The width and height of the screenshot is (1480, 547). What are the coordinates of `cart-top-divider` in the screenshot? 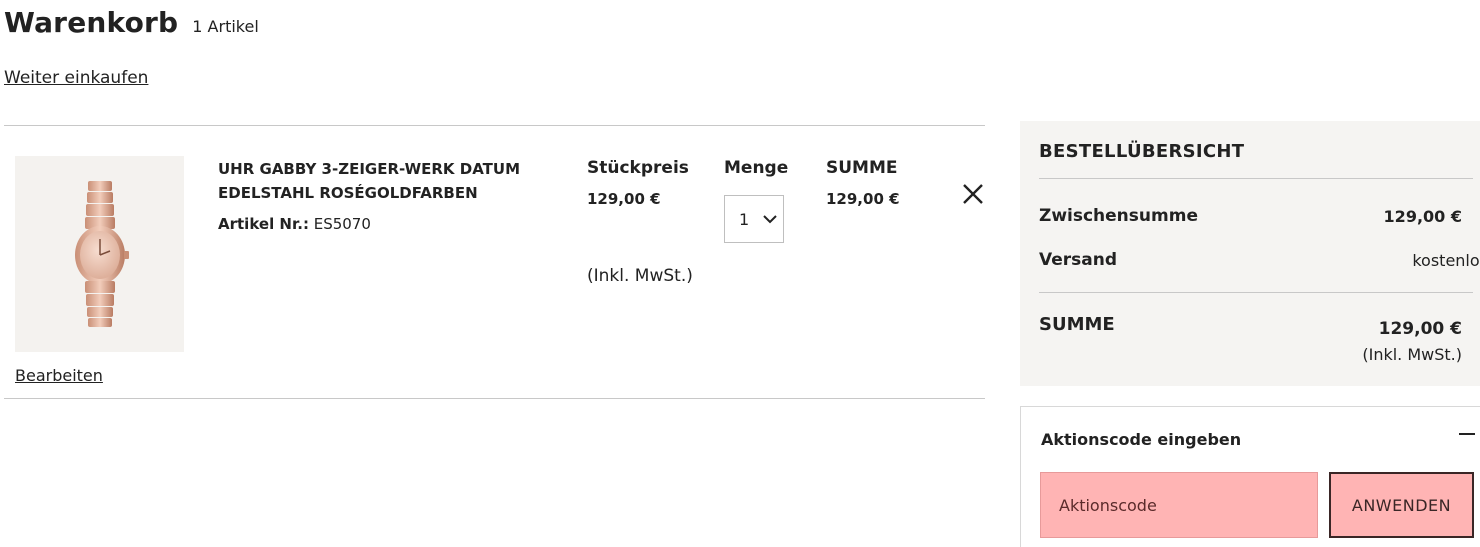 It's located at (494, 125).